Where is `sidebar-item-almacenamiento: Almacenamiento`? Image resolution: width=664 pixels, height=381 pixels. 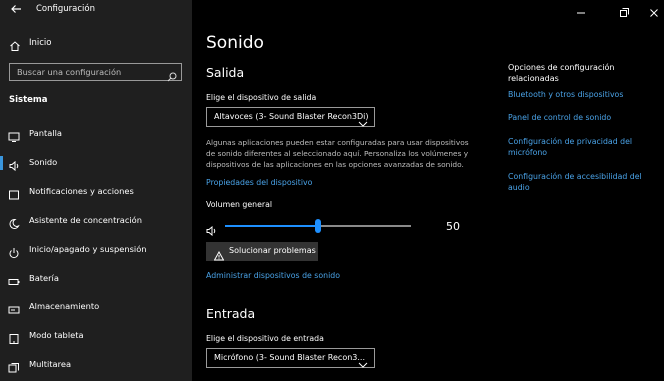
sidebar-item-almacenamiento: Almacenamiento is located at coordinates (96, 307).